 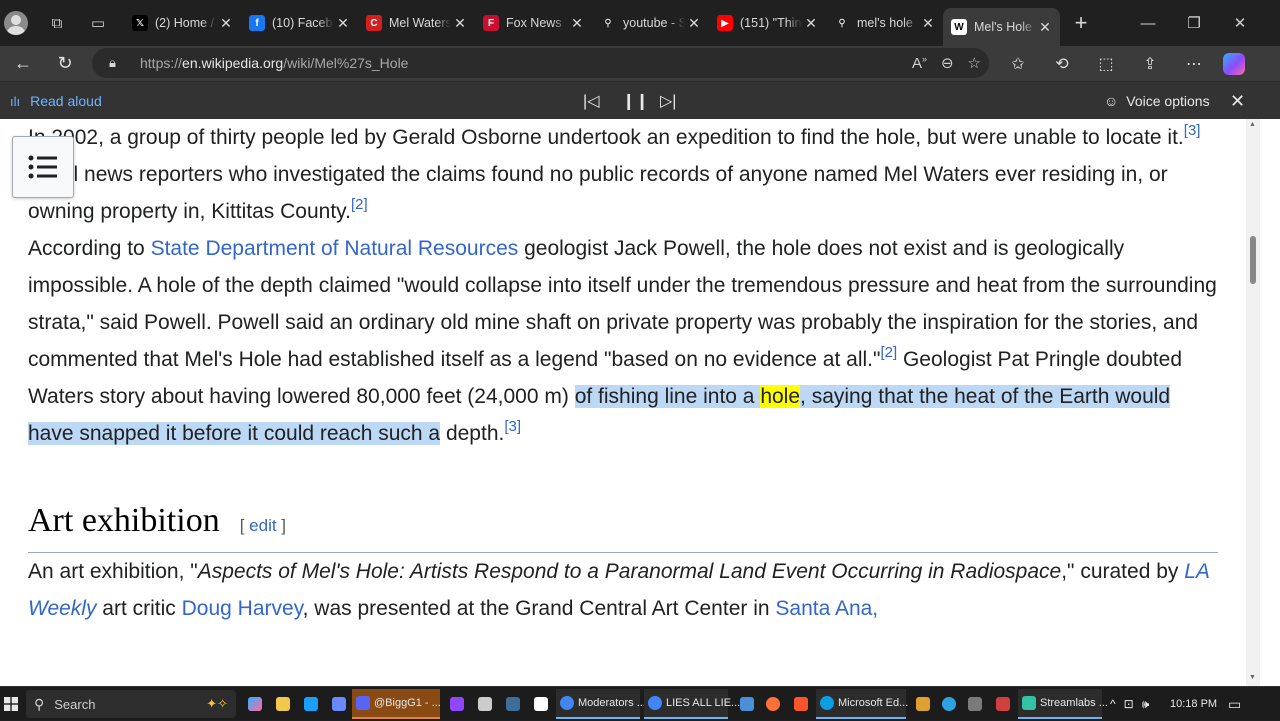 What do you see at coordinates (650, 23) in the screenshot?
I see `tab-5: ⚲ youtube - S ✕` at bounding box center [650, 23].